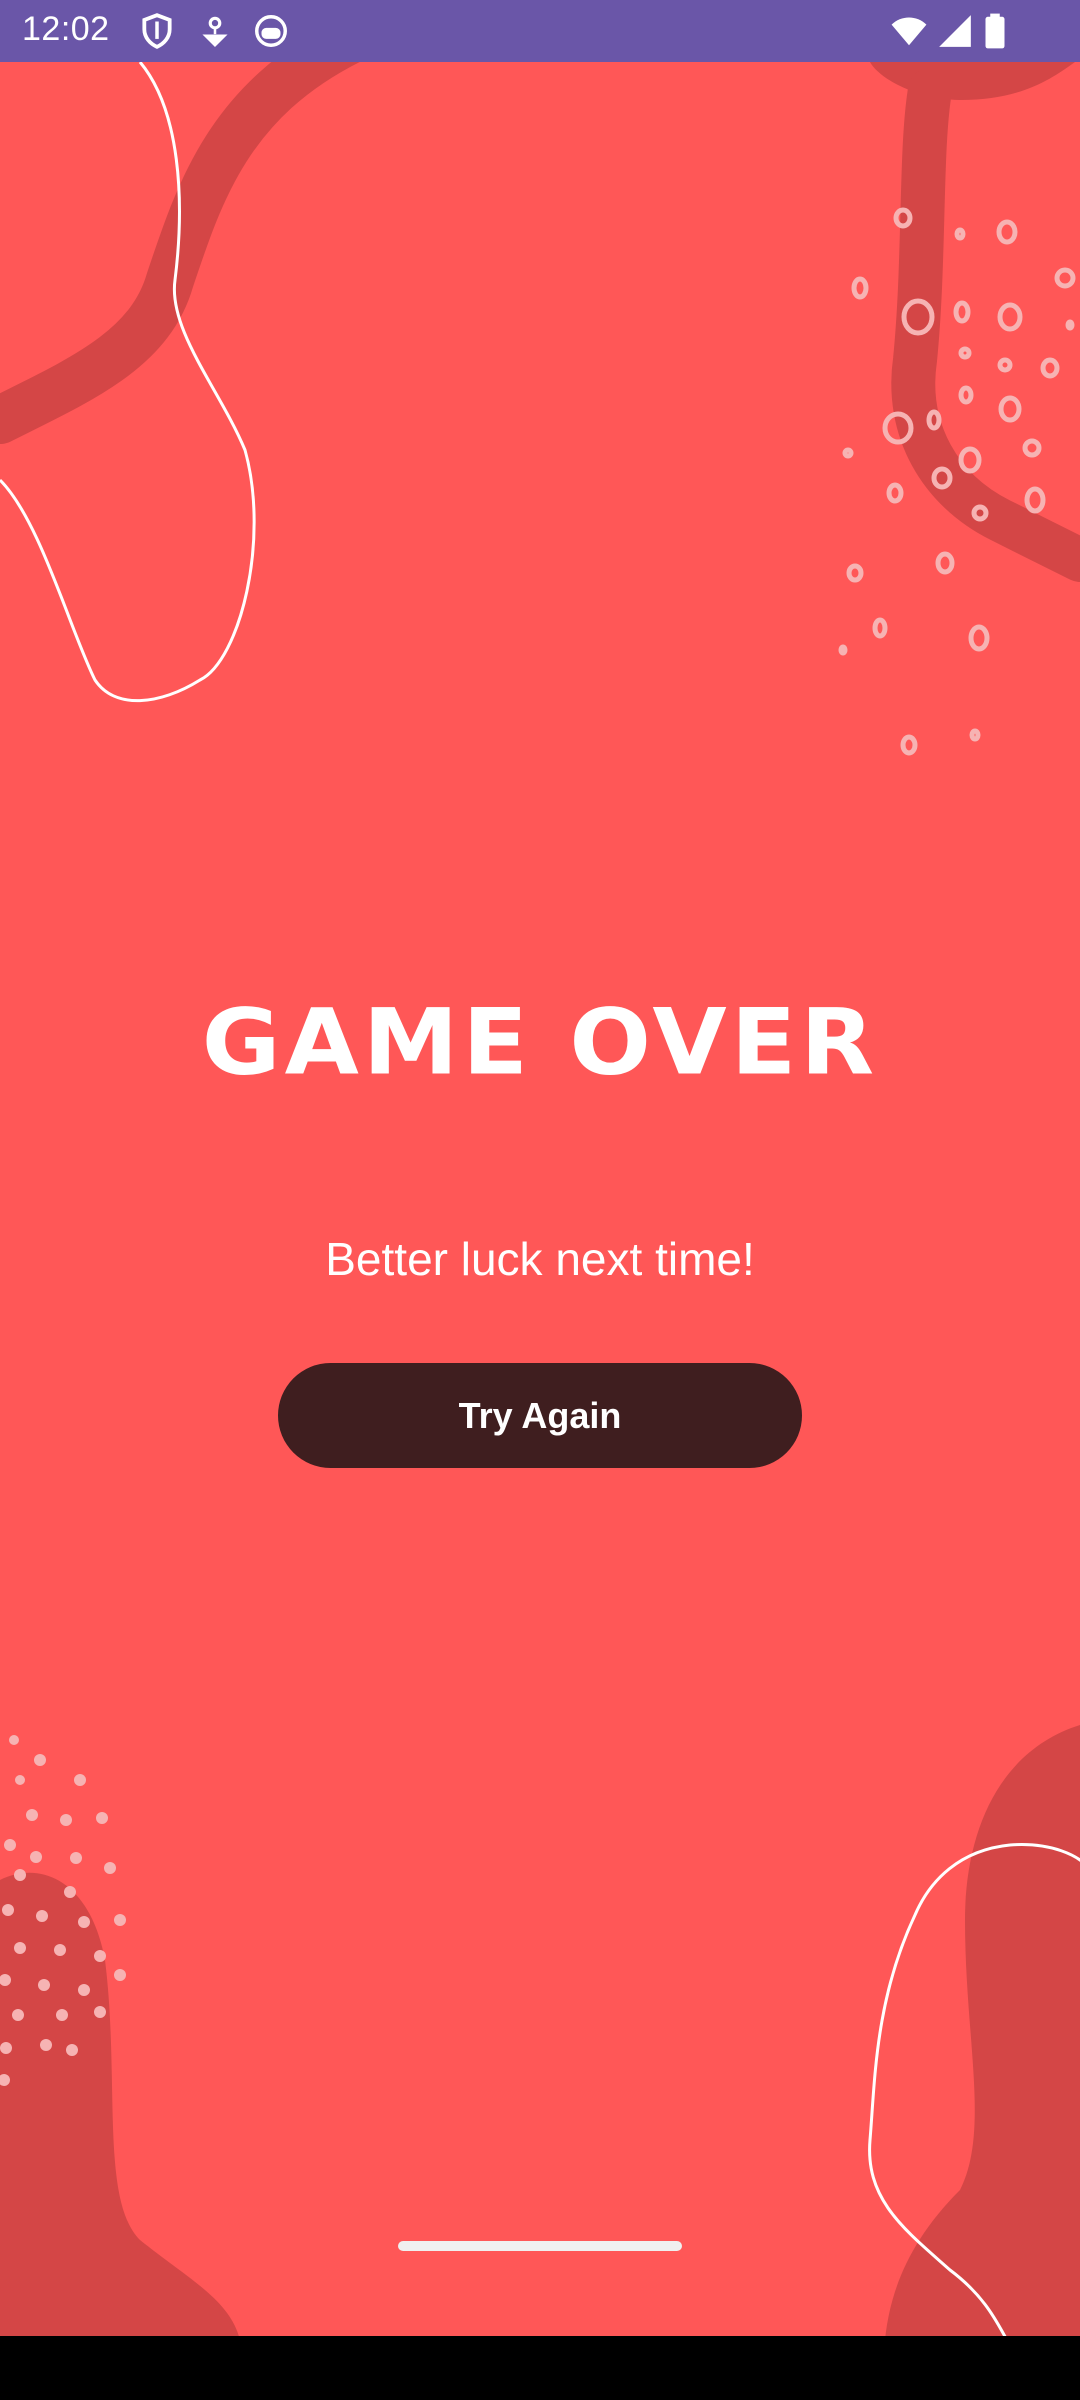 This screenshot has width=1080, height=2400. What do you see at coordinates (995, 31) in the screenshot?
I see `battery-icon` at bounding box center [995, 31].